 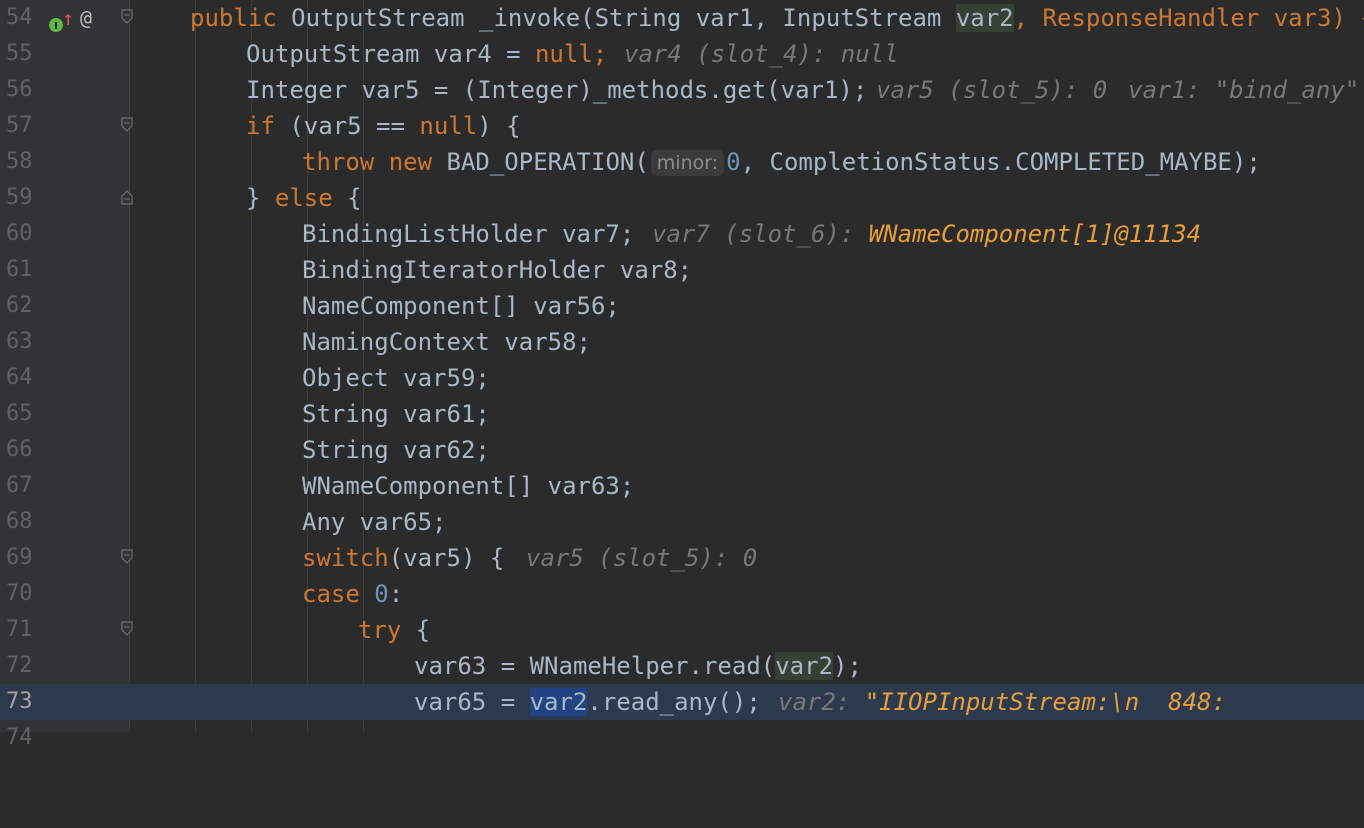 What do you see at coordinates (19, 305) in the screenshot?
I see `line-number: 62` at bounding box center [19, 305].